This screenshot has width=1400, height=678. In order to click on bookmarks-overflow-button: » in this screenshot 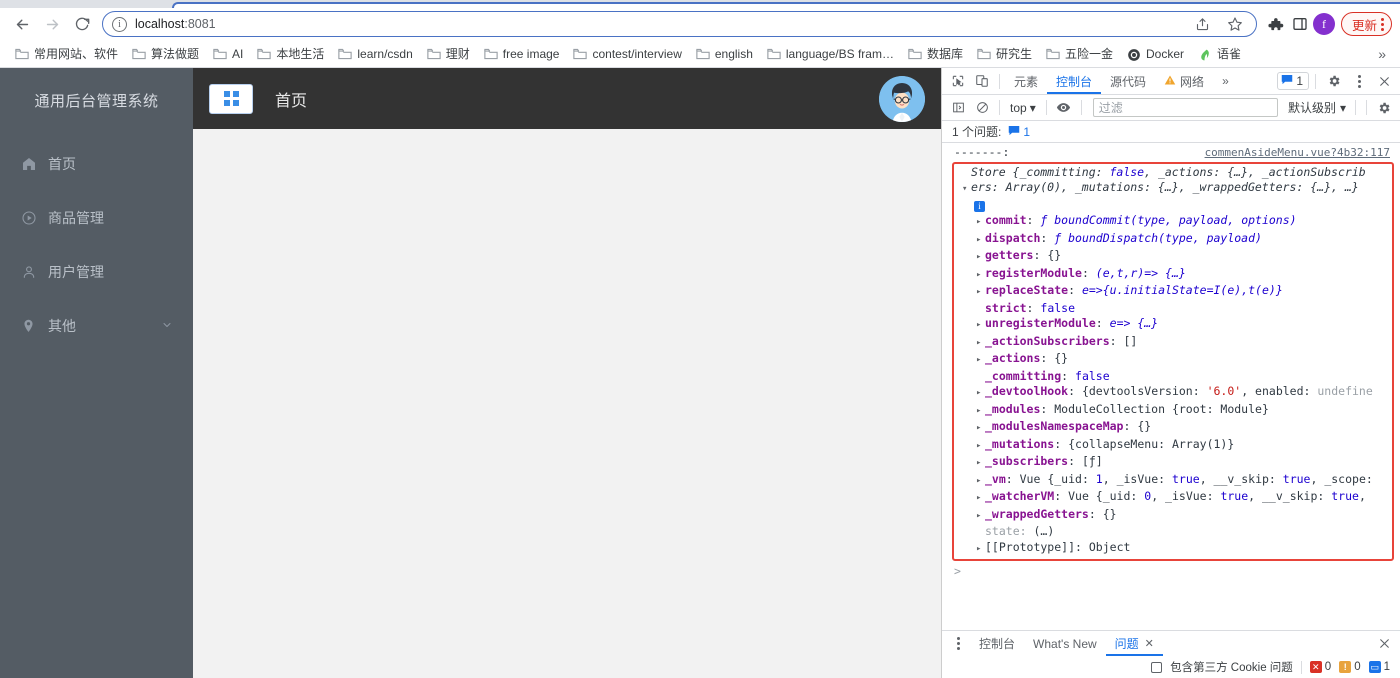, I will do `click(1382, 54)`.